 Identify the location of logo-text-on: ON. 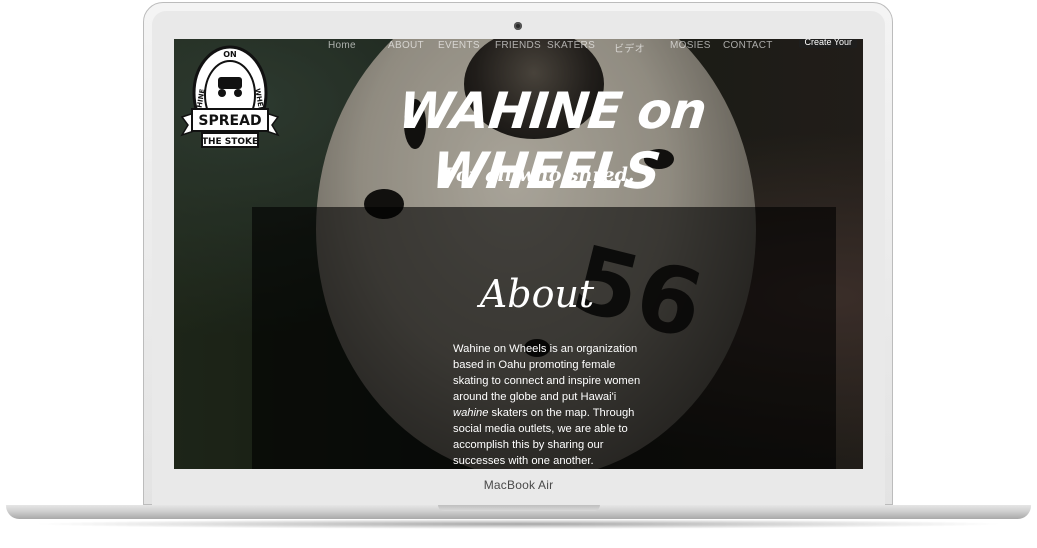
(230, 54).